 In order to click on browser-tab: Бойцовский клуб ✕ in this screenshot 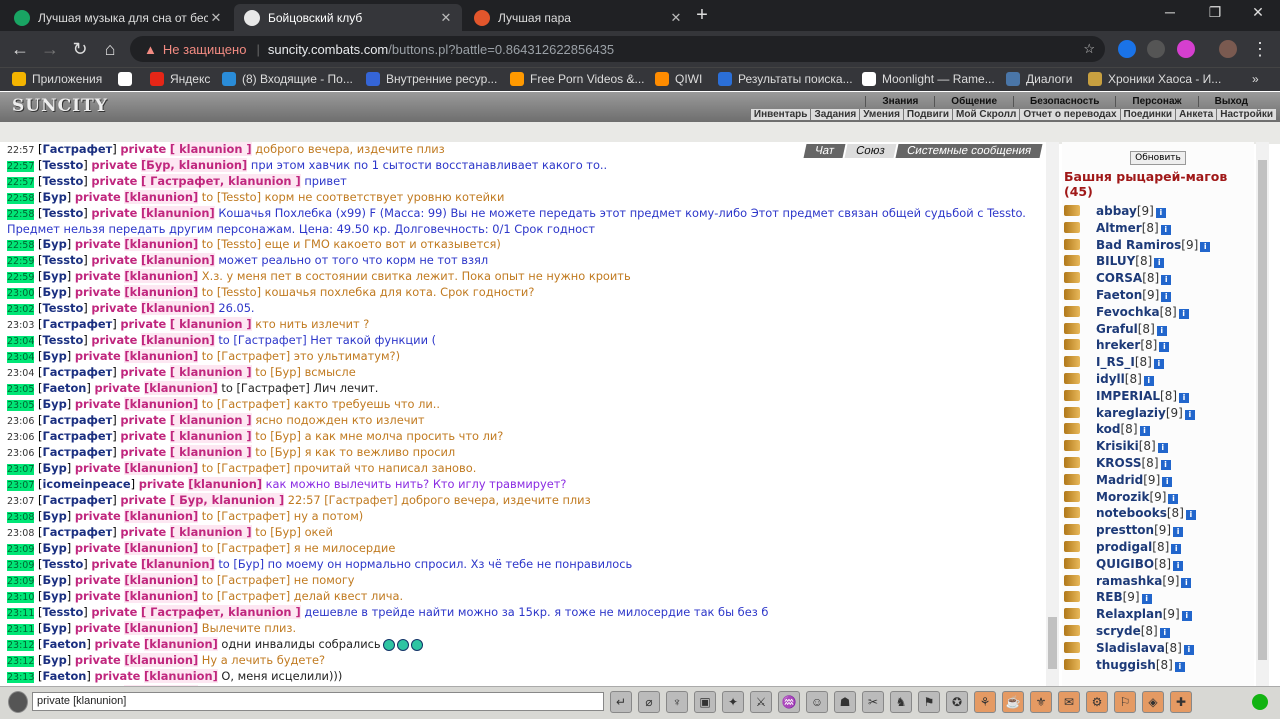, I will do `click(348, 17)`.